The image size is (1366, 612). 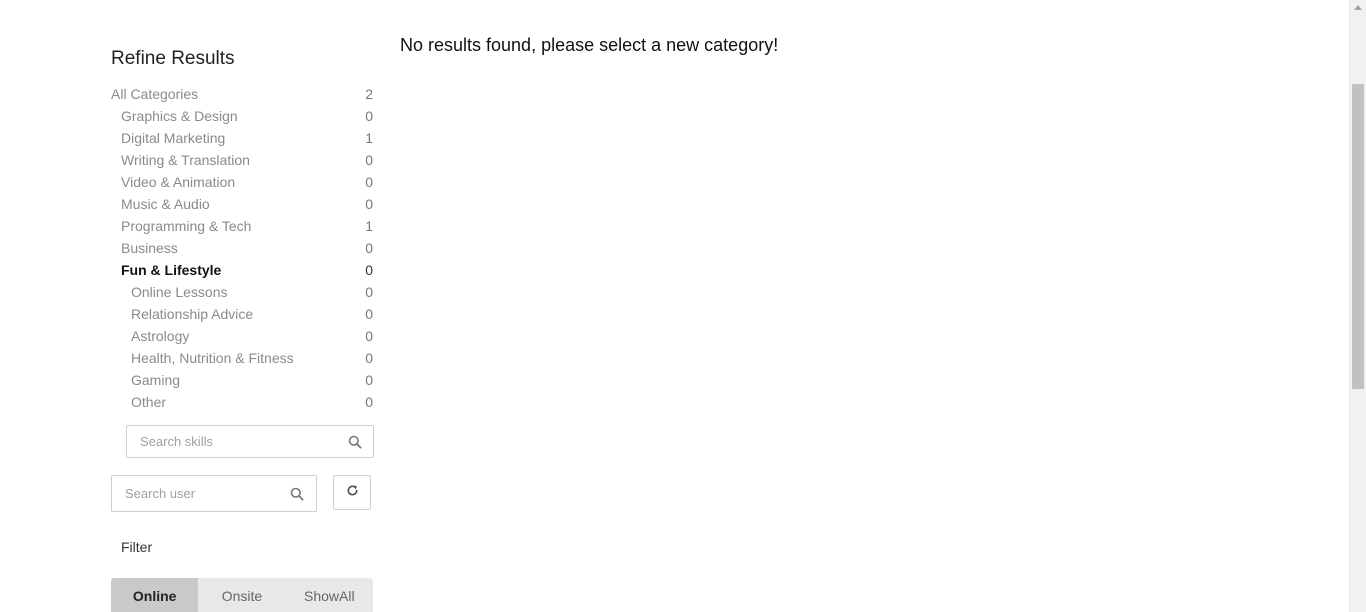 What do you see at coordinates (242, 138) in the screenshot?
I see `category-digital-marketing: Digital Marketing 1` at bounding box center [242, 138].